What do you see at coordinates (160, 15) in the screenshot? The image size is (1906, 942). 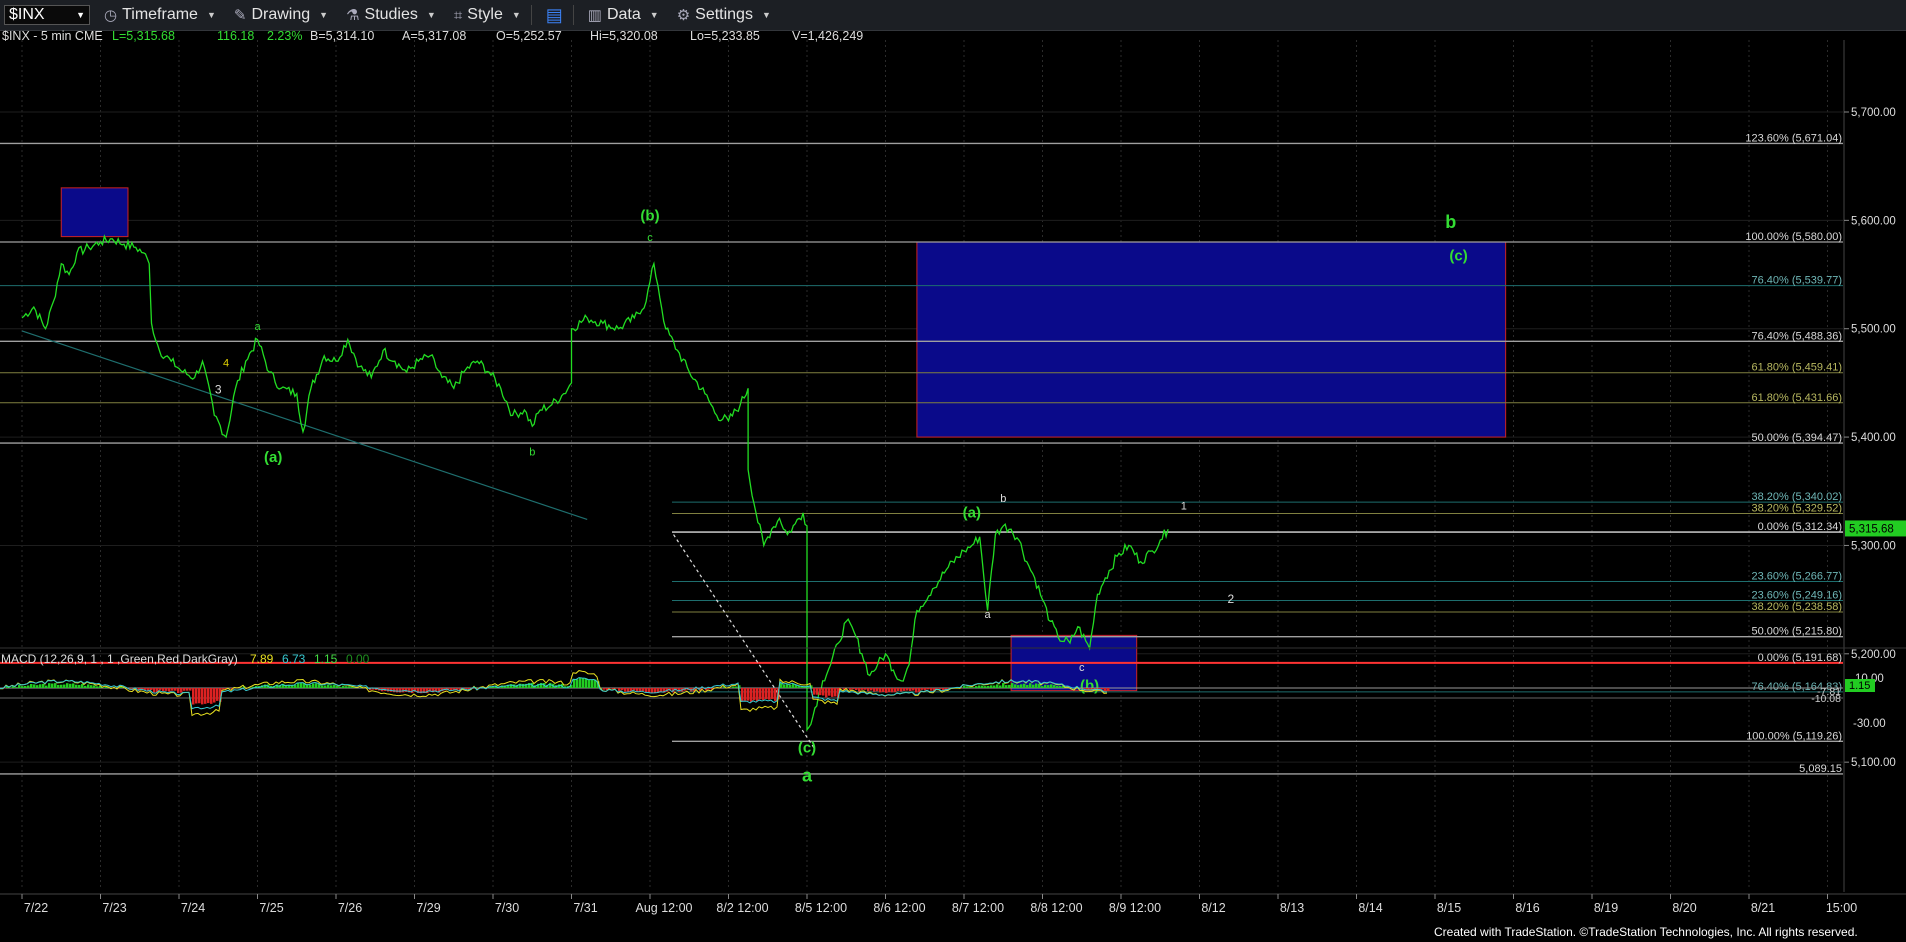 I see `timeframe-menu: ◷ Timeframe ▼` at bounding box center [160, 15].